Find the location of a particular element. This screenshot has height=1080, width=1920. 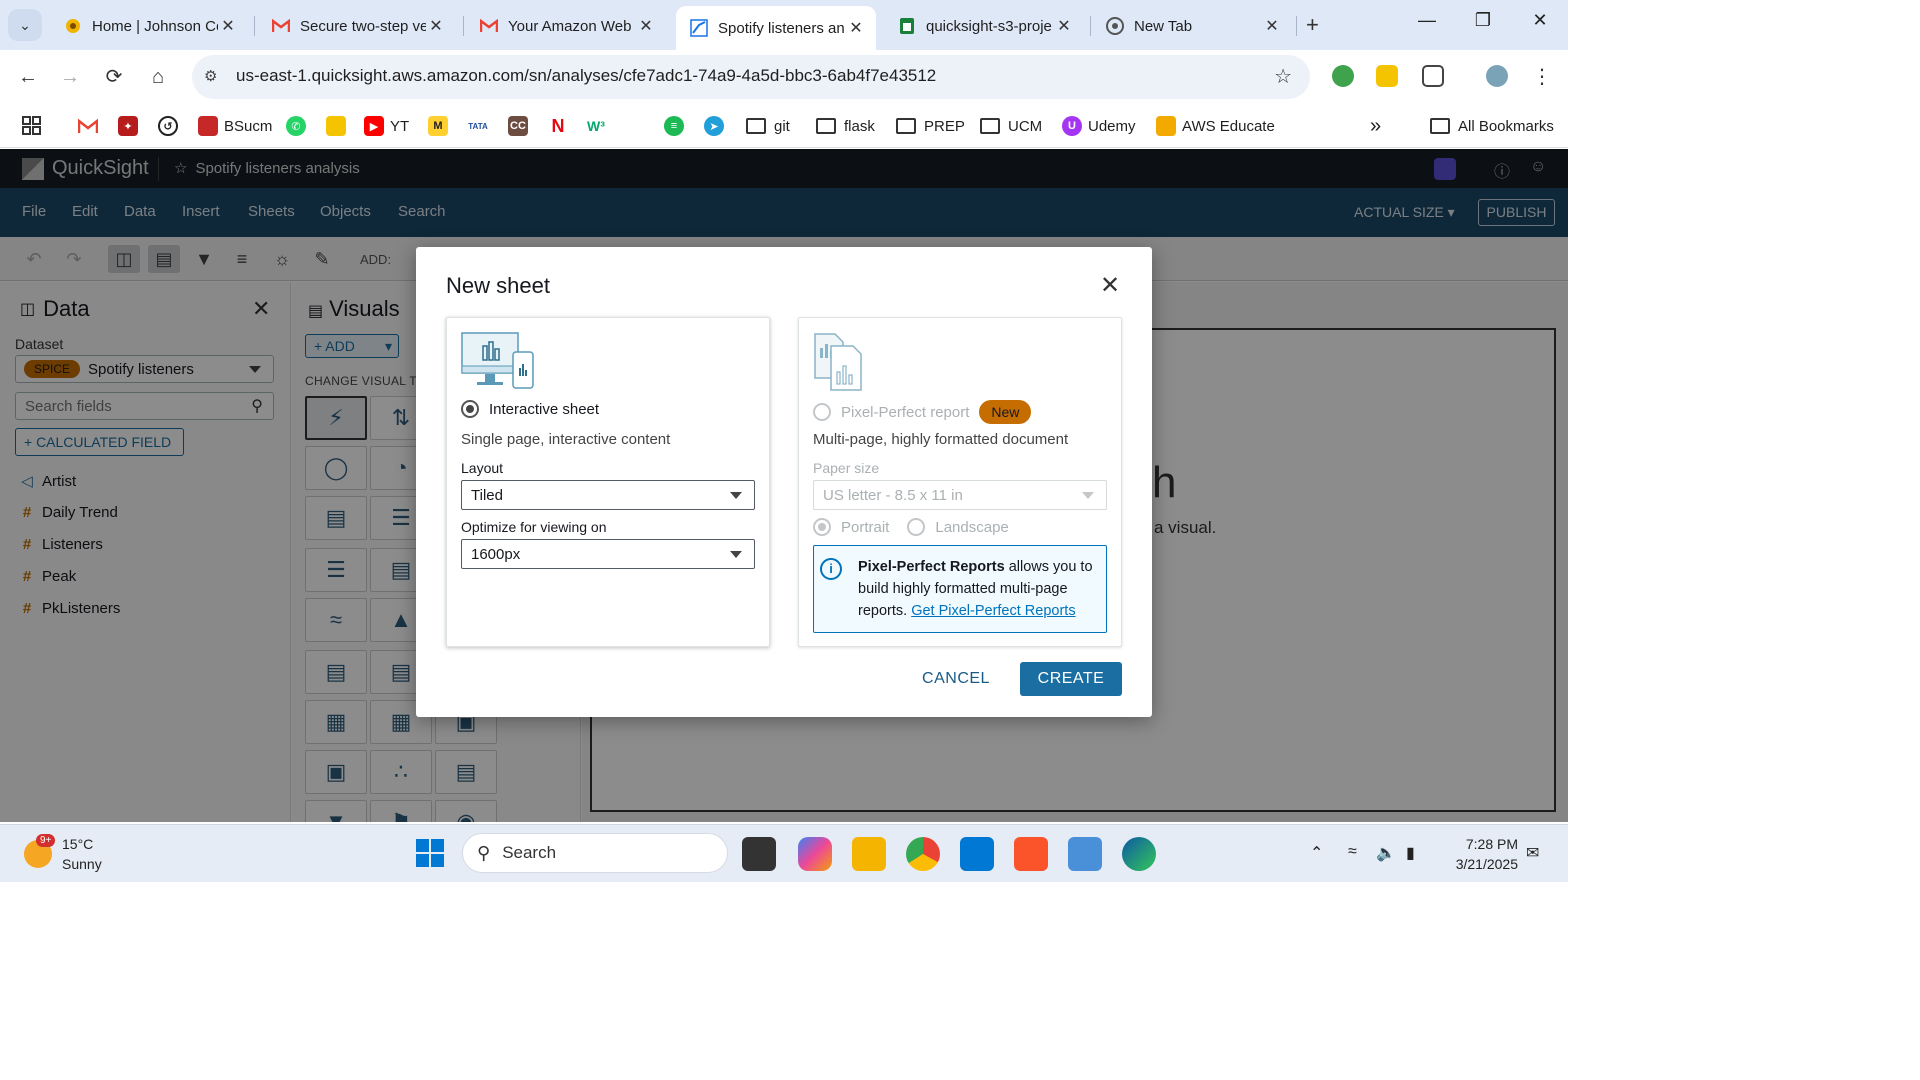

landscape-label: Landscape is located at coordinates (972, 527).